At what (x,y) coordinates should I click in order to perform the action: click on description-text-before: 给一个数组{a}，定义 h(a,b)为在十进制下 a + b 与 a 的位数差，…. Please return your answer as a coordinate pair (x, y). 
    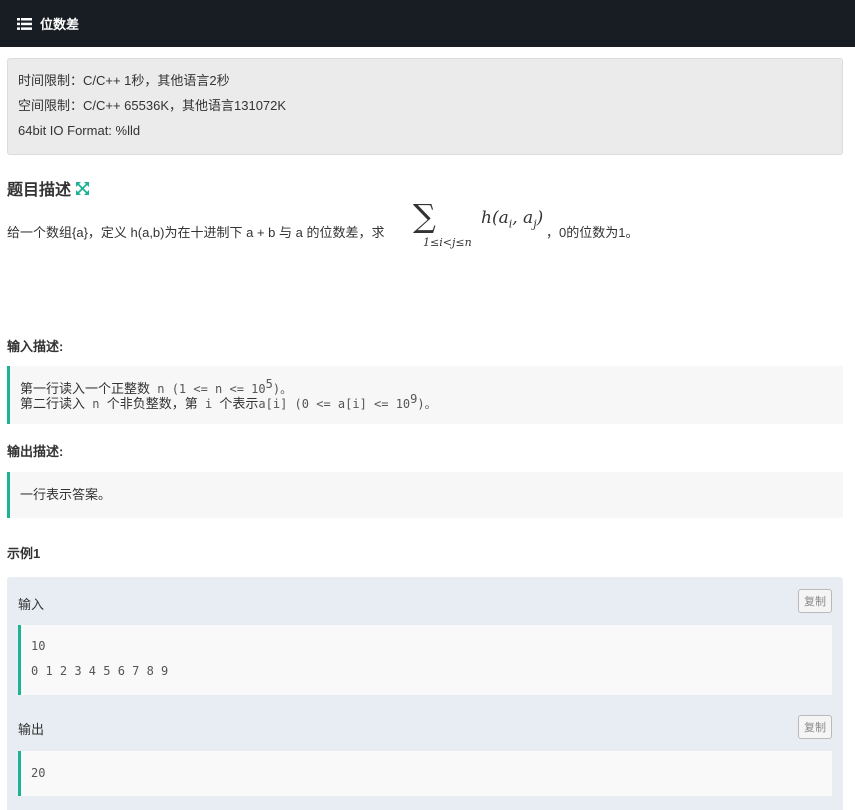
    Looking at the image, I should click on (196, 232).